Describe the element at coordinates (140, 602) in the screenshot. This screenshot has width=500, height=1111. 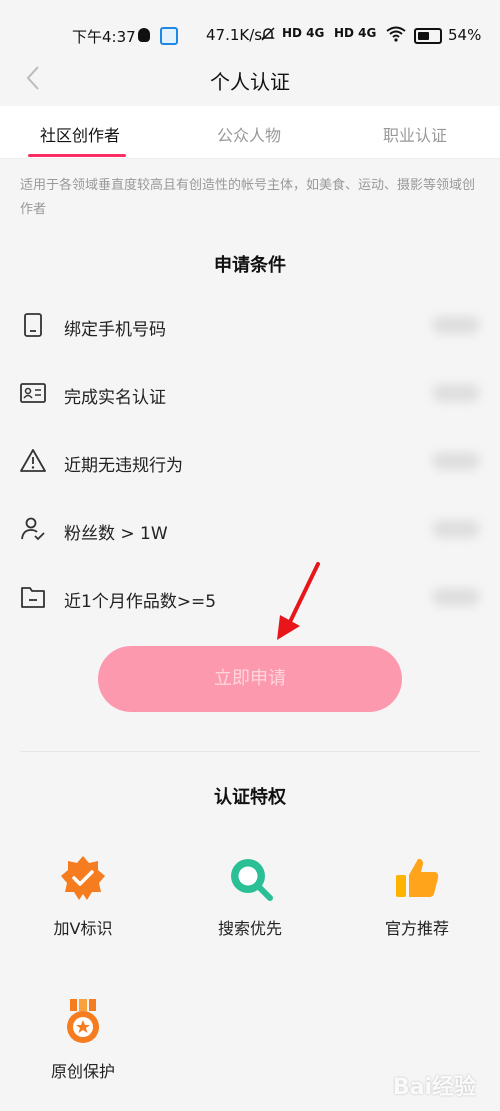
I see `condition-label: 近1个月作品数>=5` at that location.